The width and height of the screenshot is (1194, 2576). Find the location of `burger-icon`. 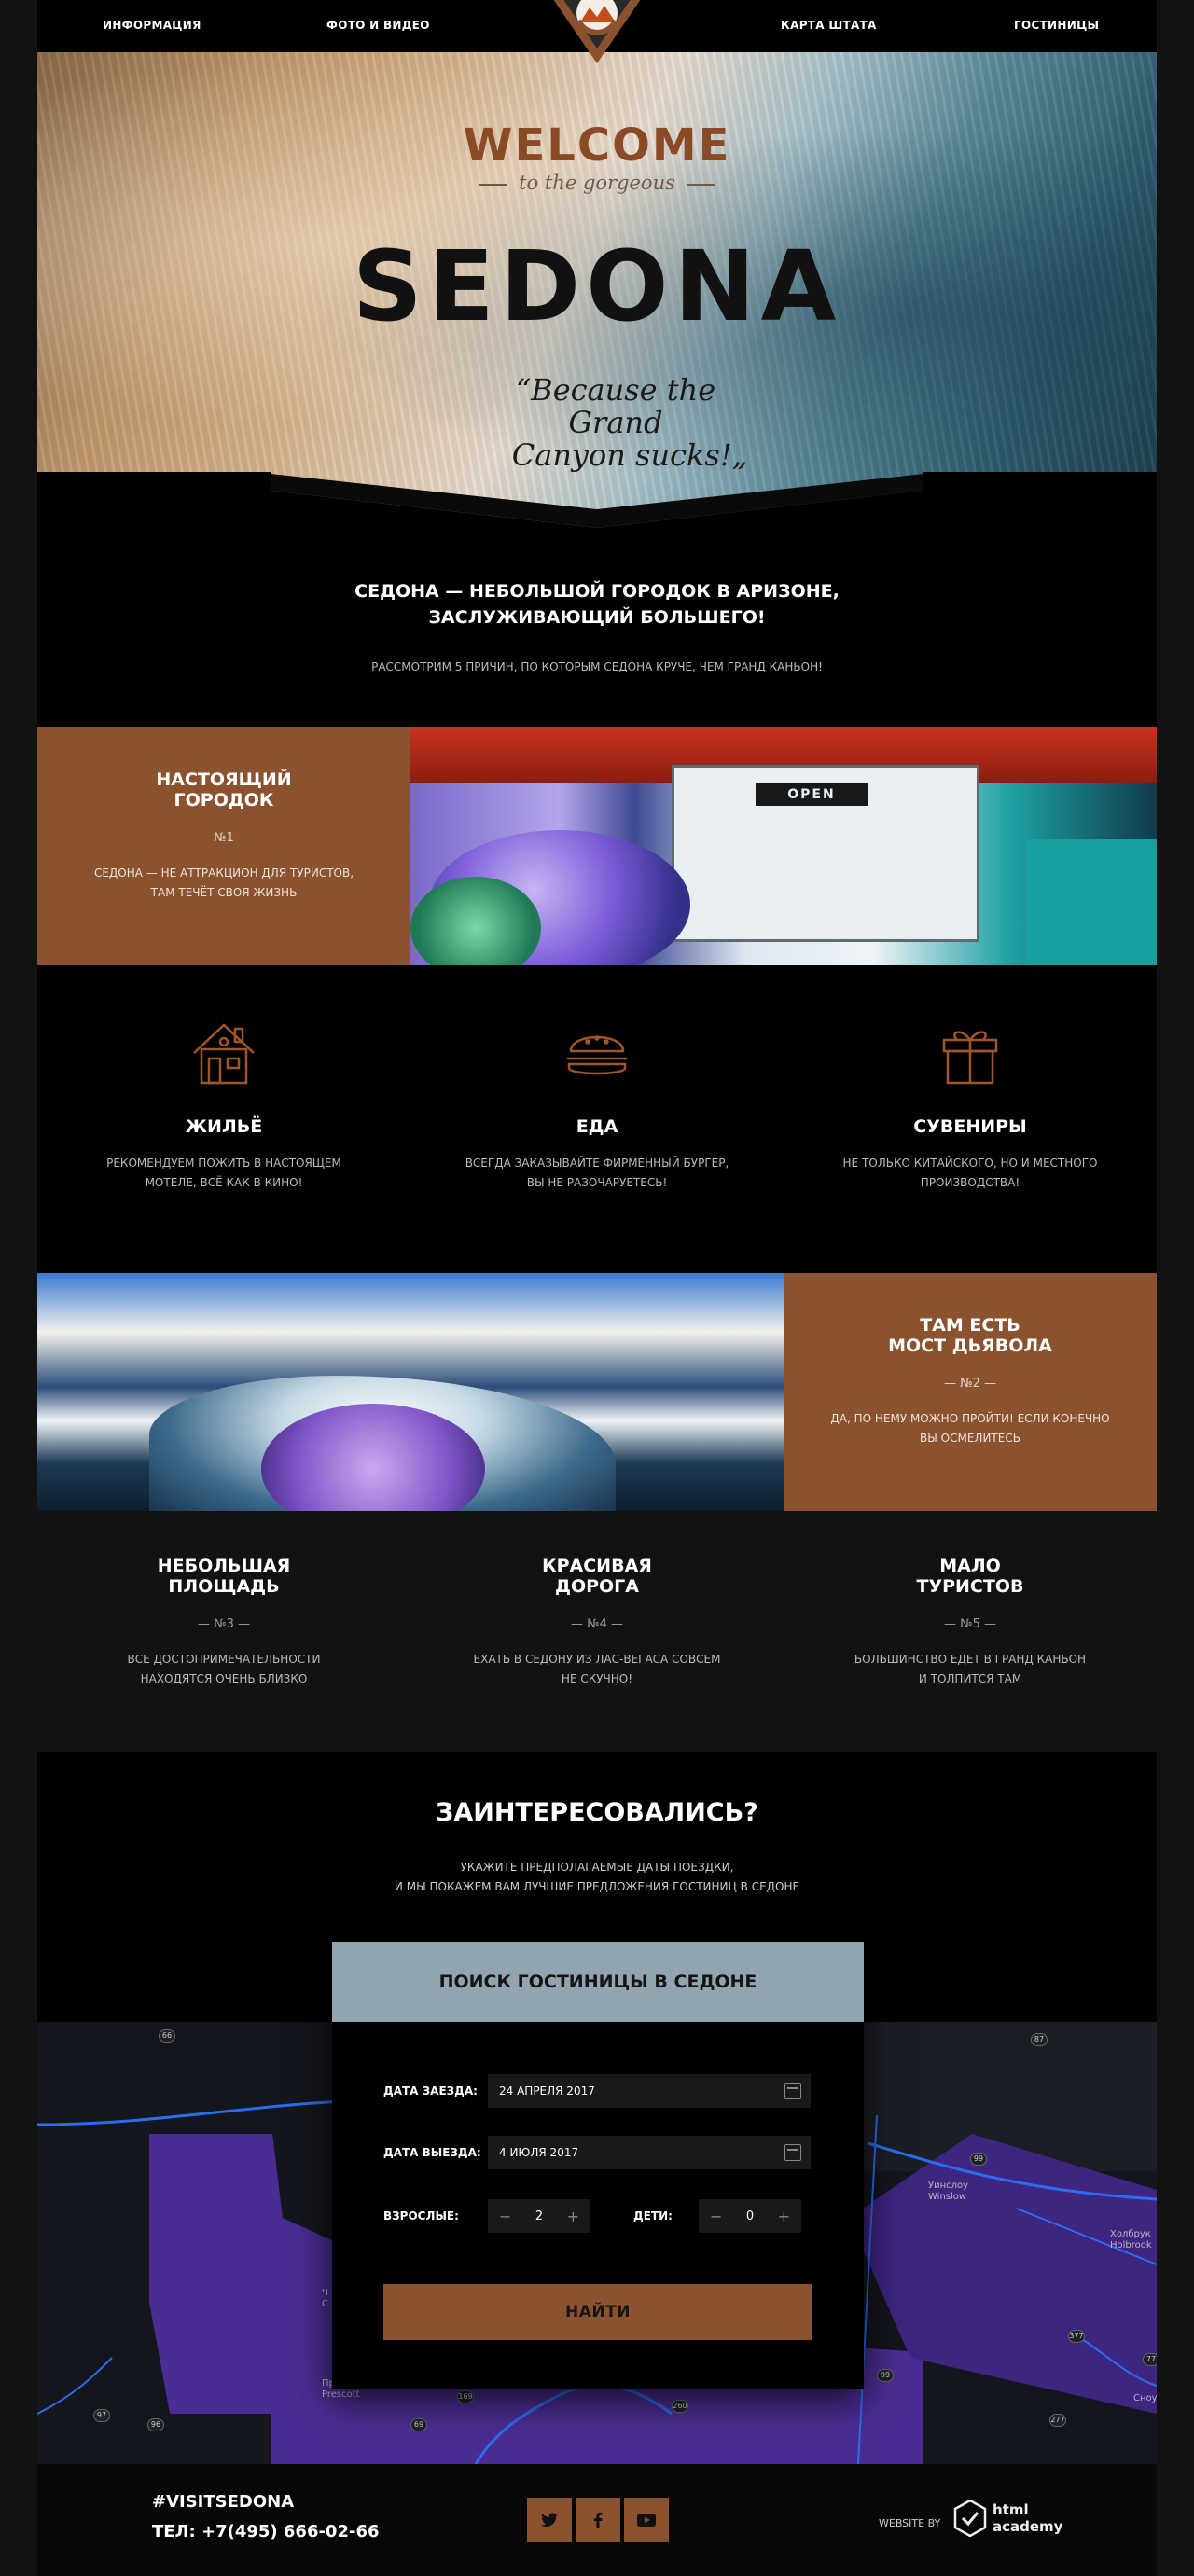

burger-icon is located at coordinates (597, 1055).